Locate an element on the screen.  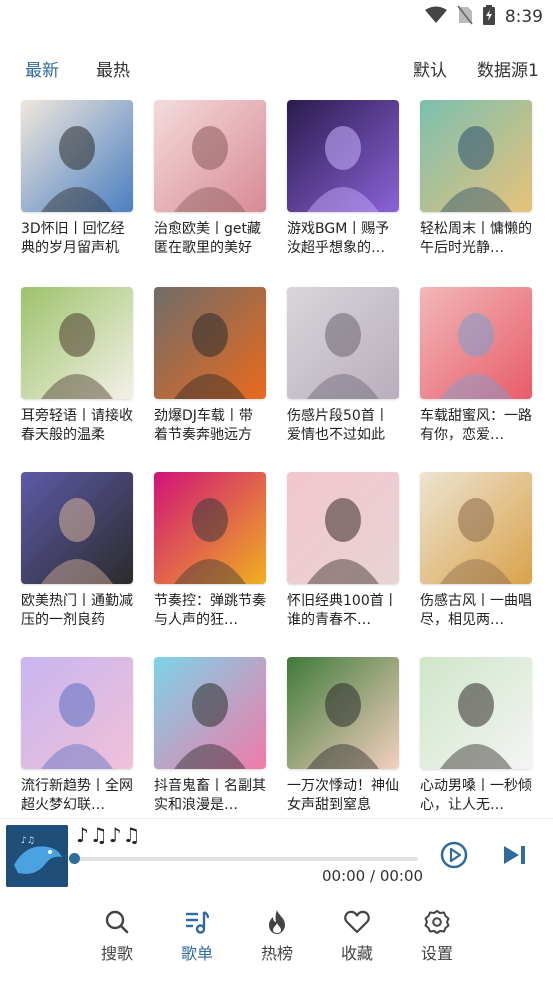
mini-player: ♪♫ ♪♫♪♫ 00:00 / 00:00 is located at coordinates (276, 854).